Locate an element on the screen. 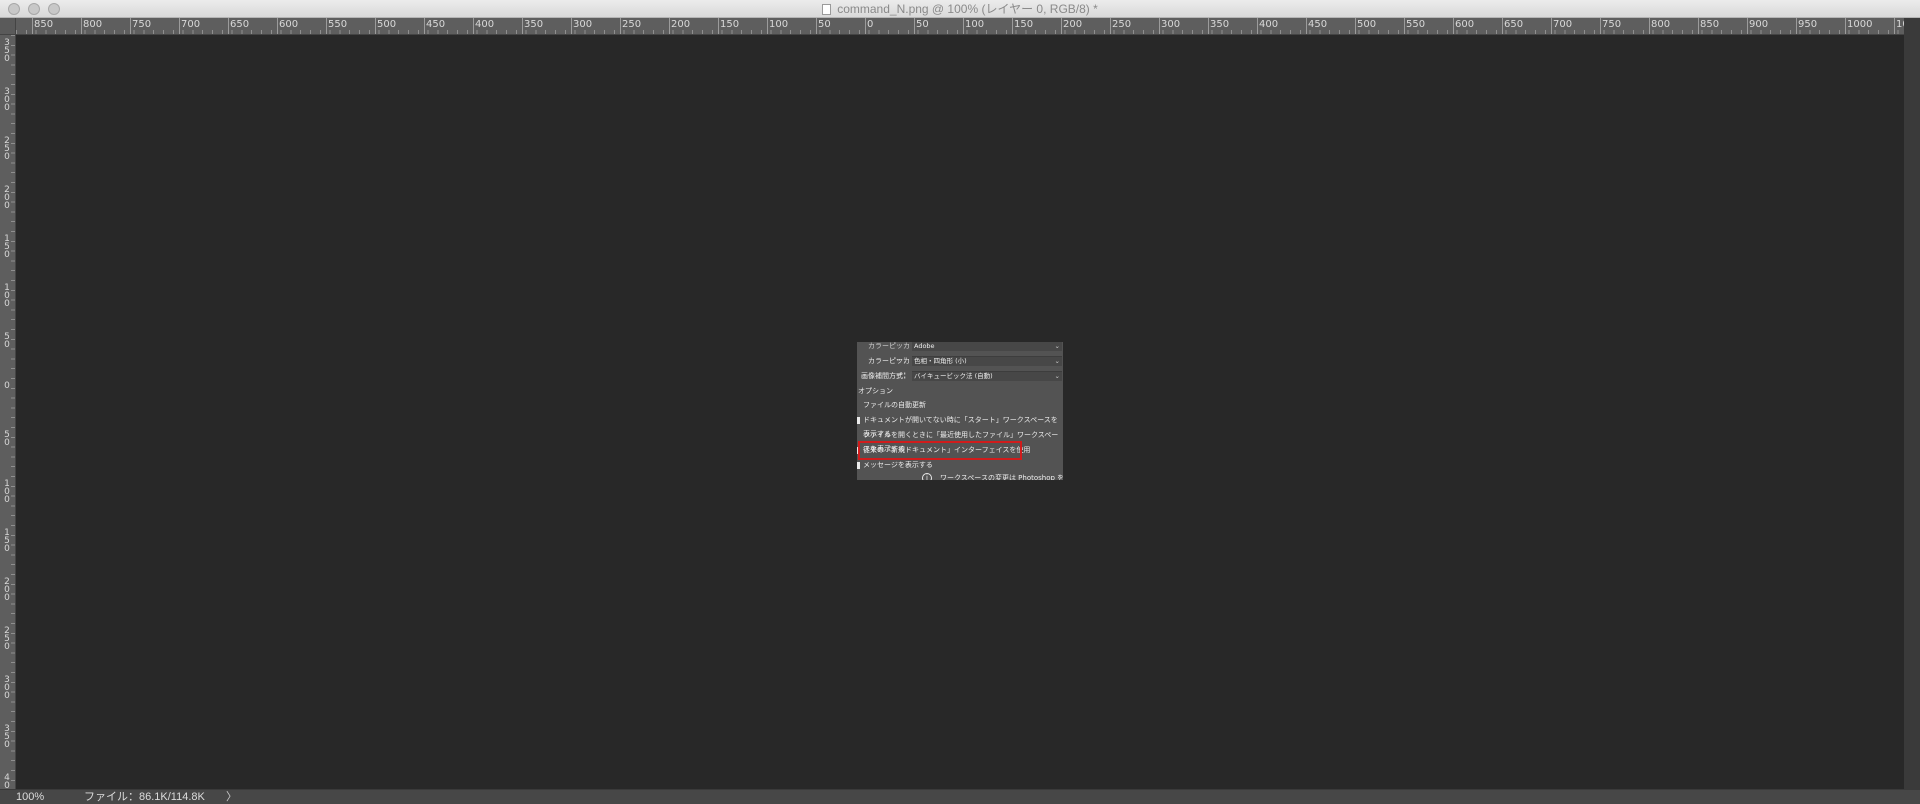  ruler-tick-label: 950 is located at coordinates (1808, 24).